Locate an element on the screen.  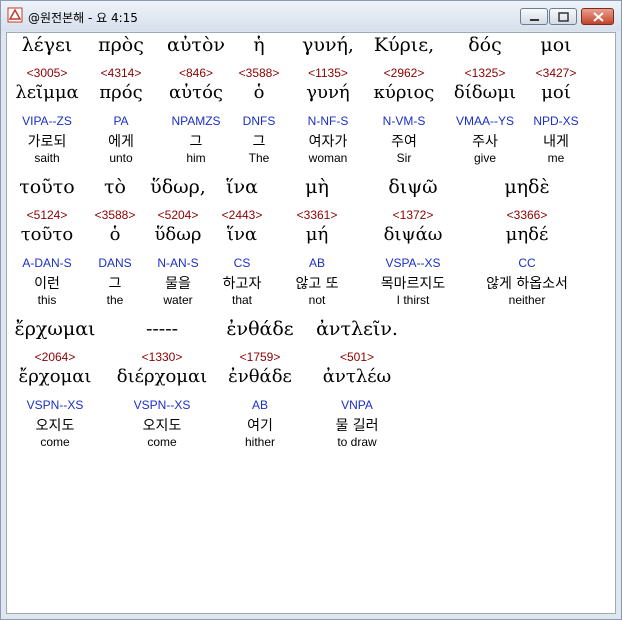
maximize-button is located at coordinates (563, 16).